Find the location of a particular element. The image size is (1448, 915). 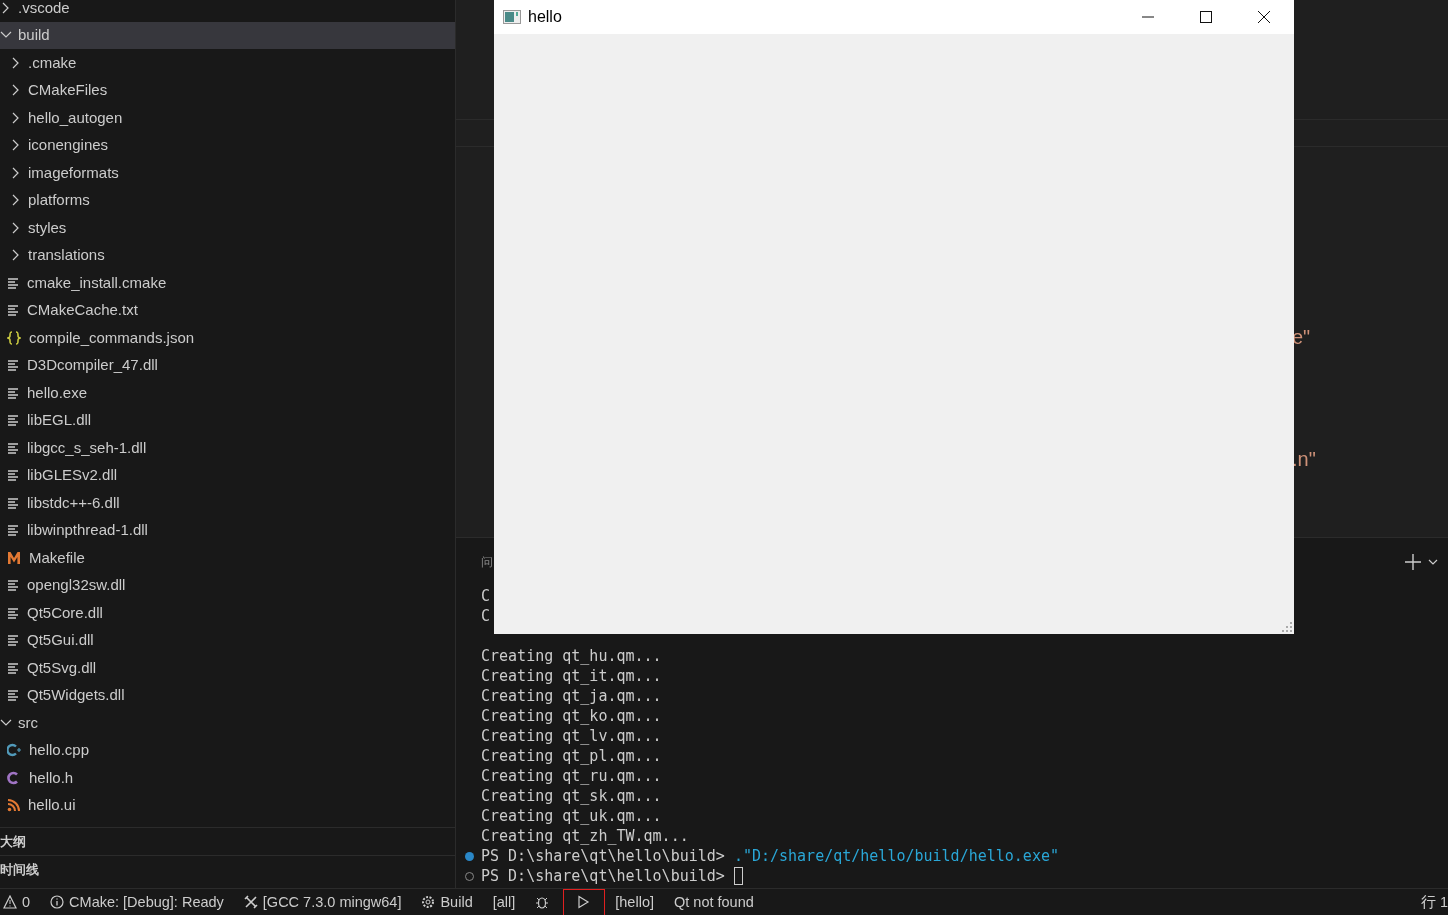

tree-item: iconengines is located at coordinates (227, 145).